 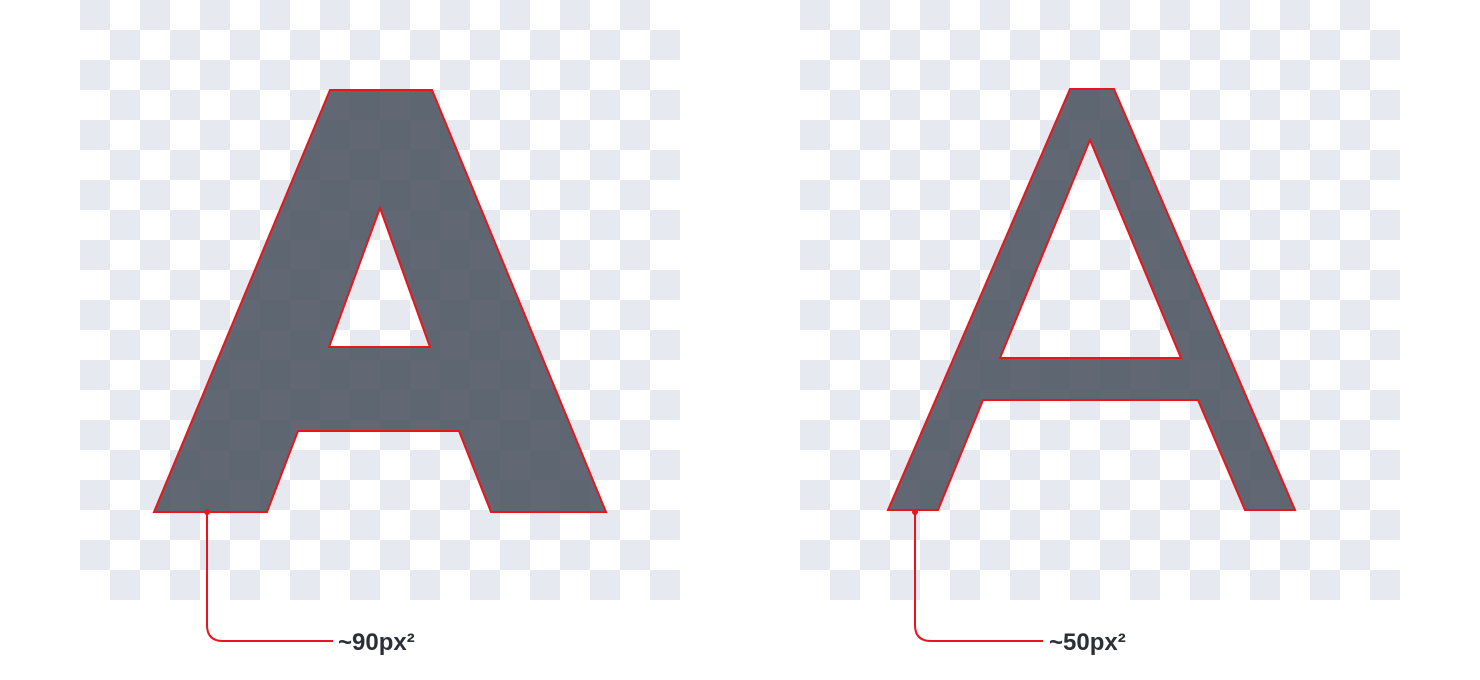 I want to click on area-label: ~90px², so click(x=376, y=642).